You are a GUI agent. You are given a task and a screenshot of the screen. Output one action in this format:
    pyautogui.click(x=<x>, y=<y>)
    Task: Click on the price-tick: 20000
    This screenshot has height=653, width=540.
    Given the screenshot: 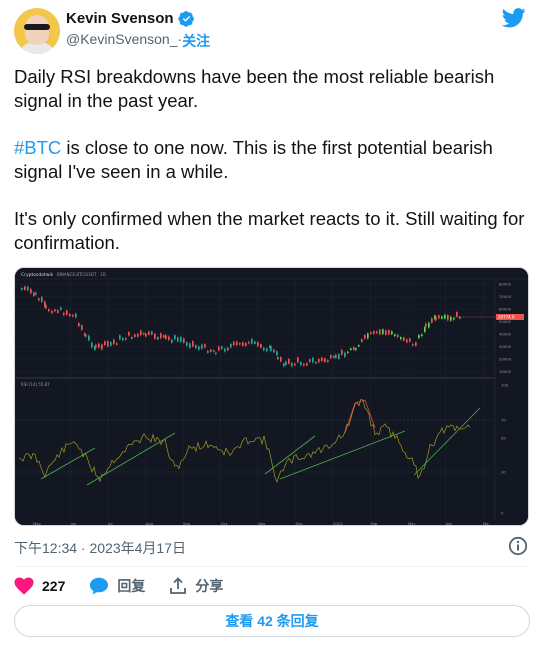 What is the action you would take?
    pyautogui.click(x=505, y=359)
    